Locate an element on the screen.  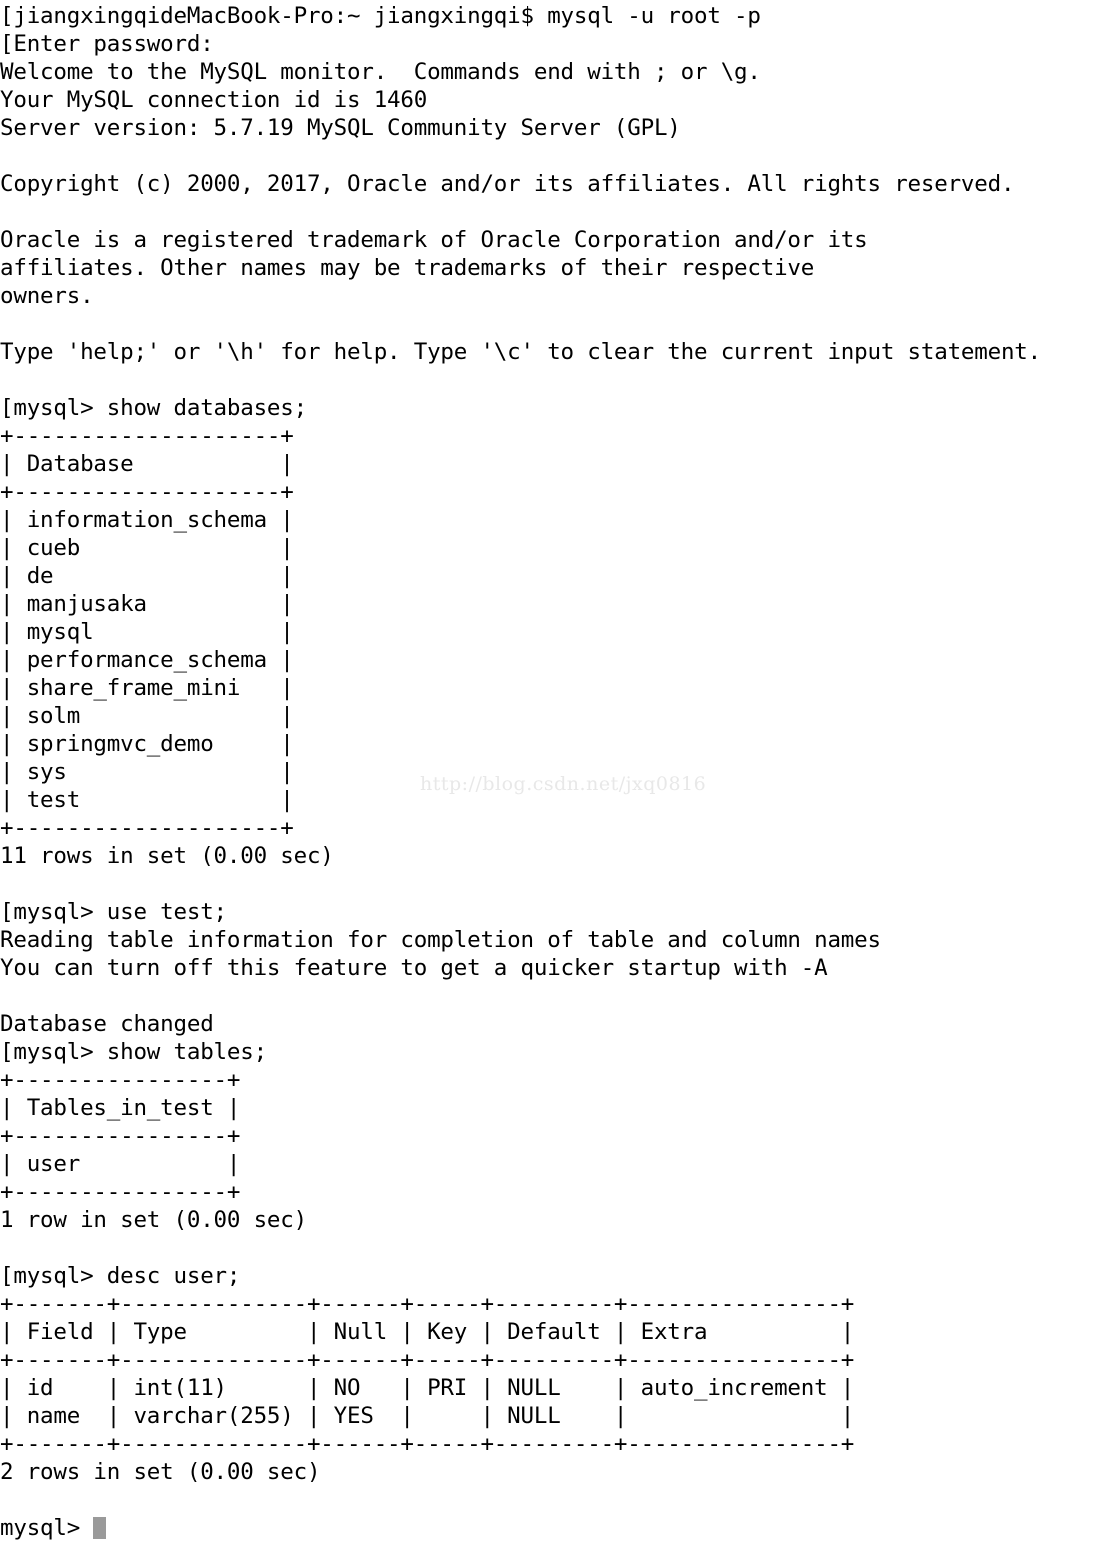
table-data-row: | name | varchar(255) | YES | | NULL | | is located at coordinates (427, 1416).